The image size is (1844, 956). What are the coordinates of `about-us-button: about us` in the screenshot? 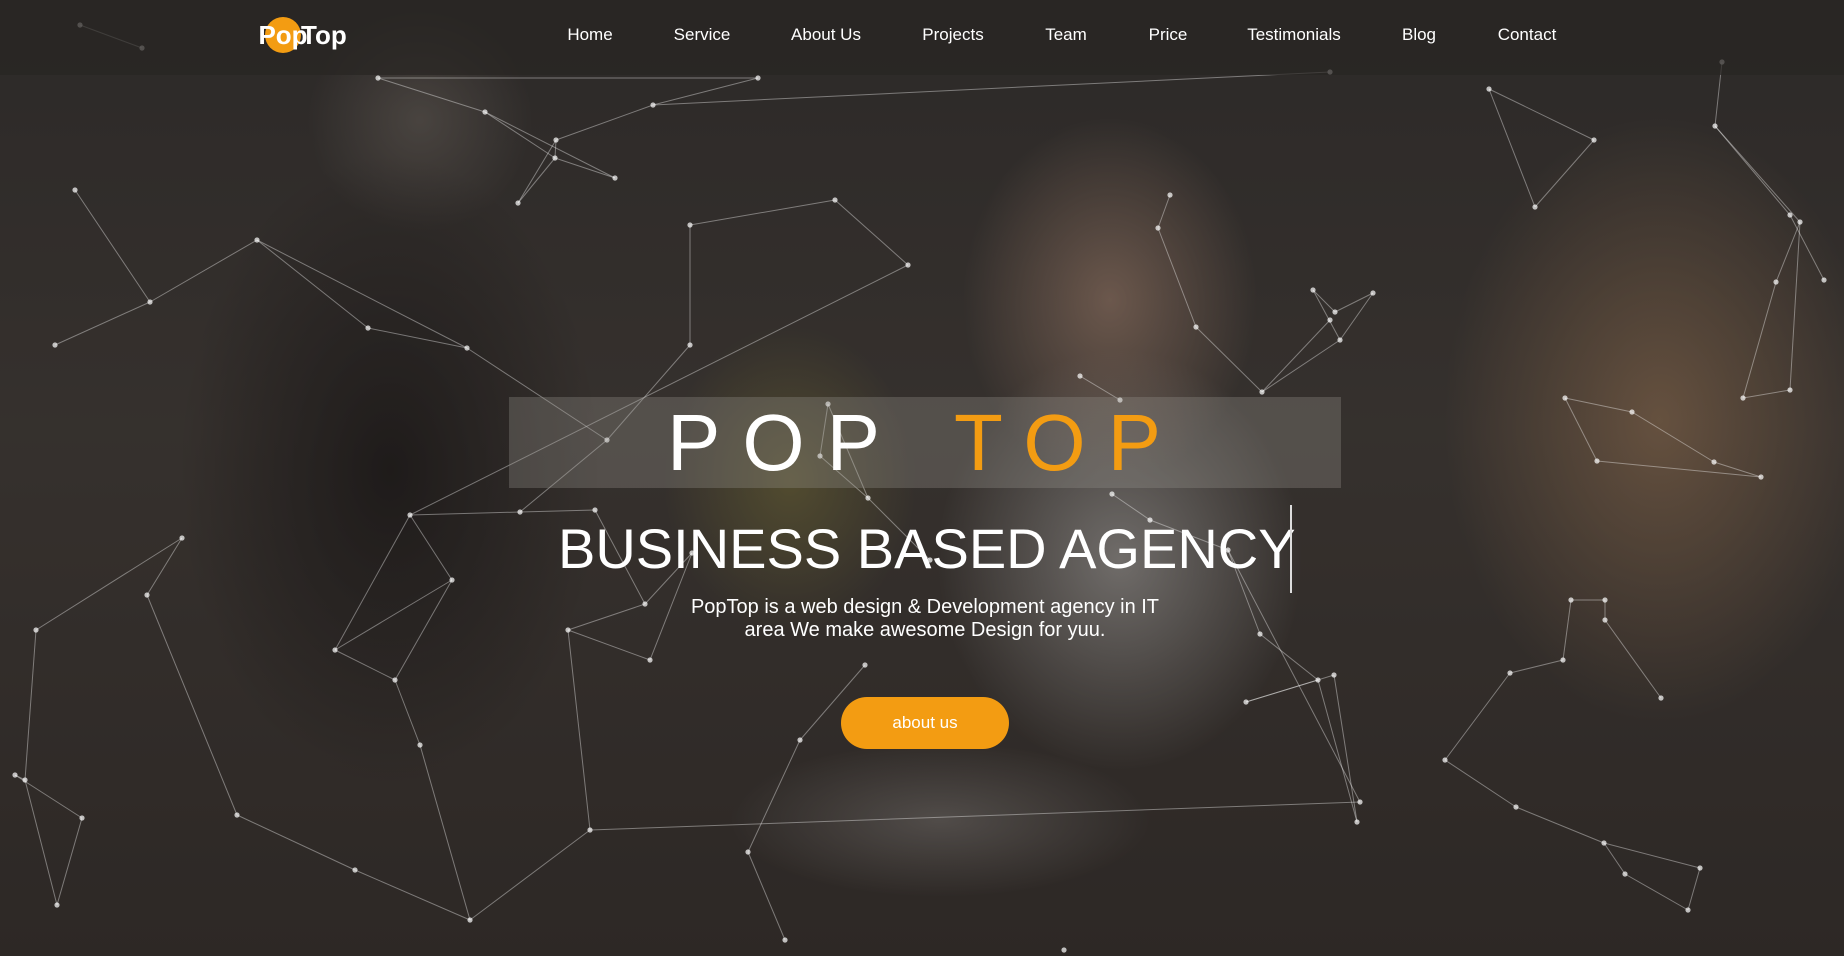 It's located at (925, 723).